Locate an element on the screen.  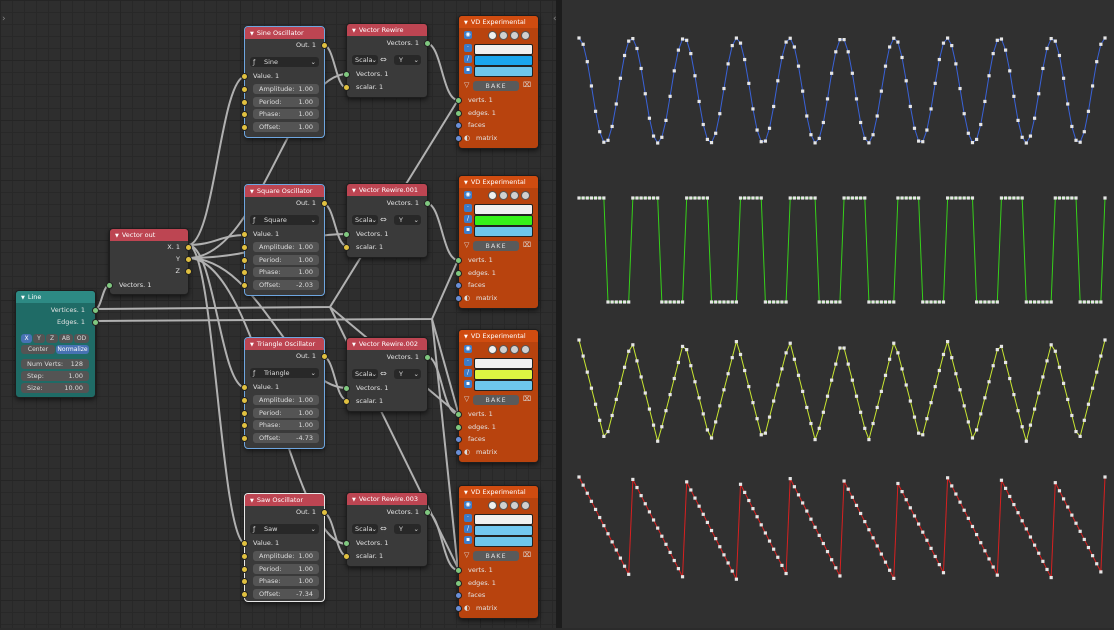
mode-dropdown: ƒ Sine ⌄ is located at coordinates (284, 62).